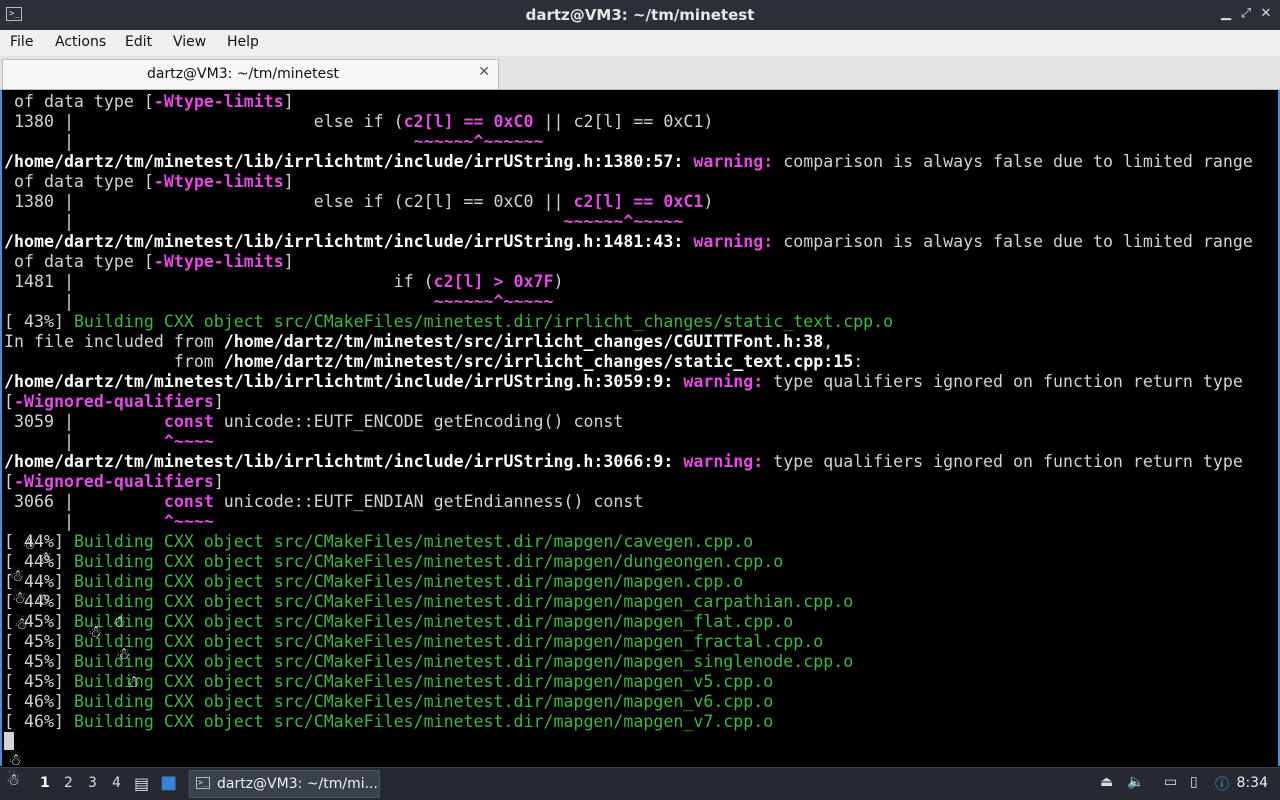  I want to click on terminal-text-segment: ^~~~~, so click(188, 441).